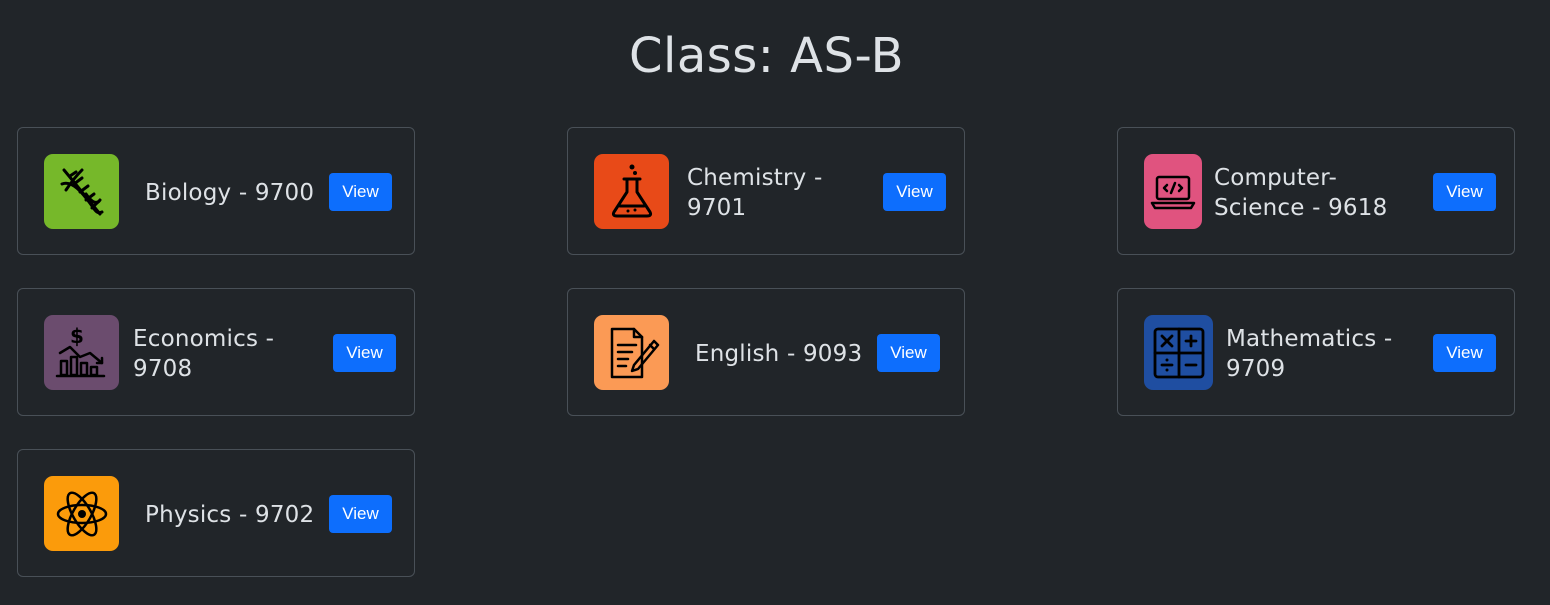 This screenshot has width=1550, height=605. Describe the element at coordinates (779, 354) in the screenshot. I see `subject-name: English - 9093` at that location.